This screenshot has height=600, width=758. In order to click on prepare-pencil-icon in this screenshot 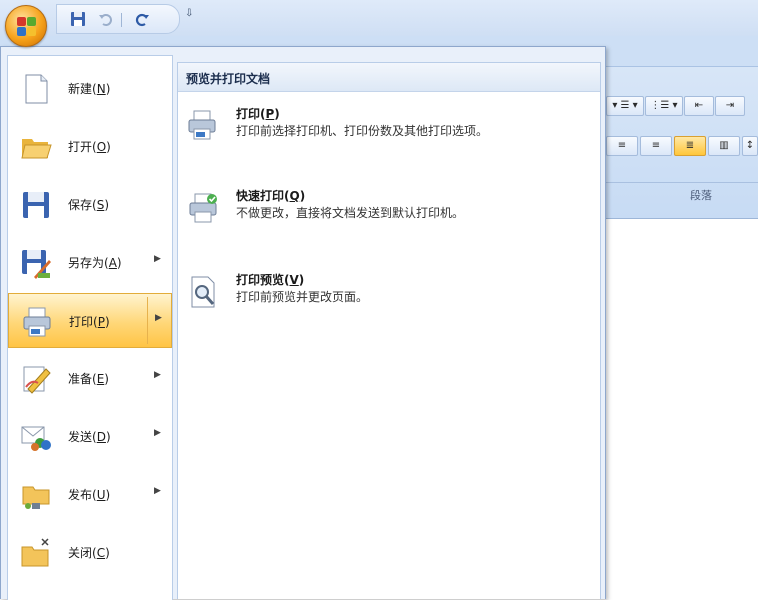, I will do `click(36, 379)`.